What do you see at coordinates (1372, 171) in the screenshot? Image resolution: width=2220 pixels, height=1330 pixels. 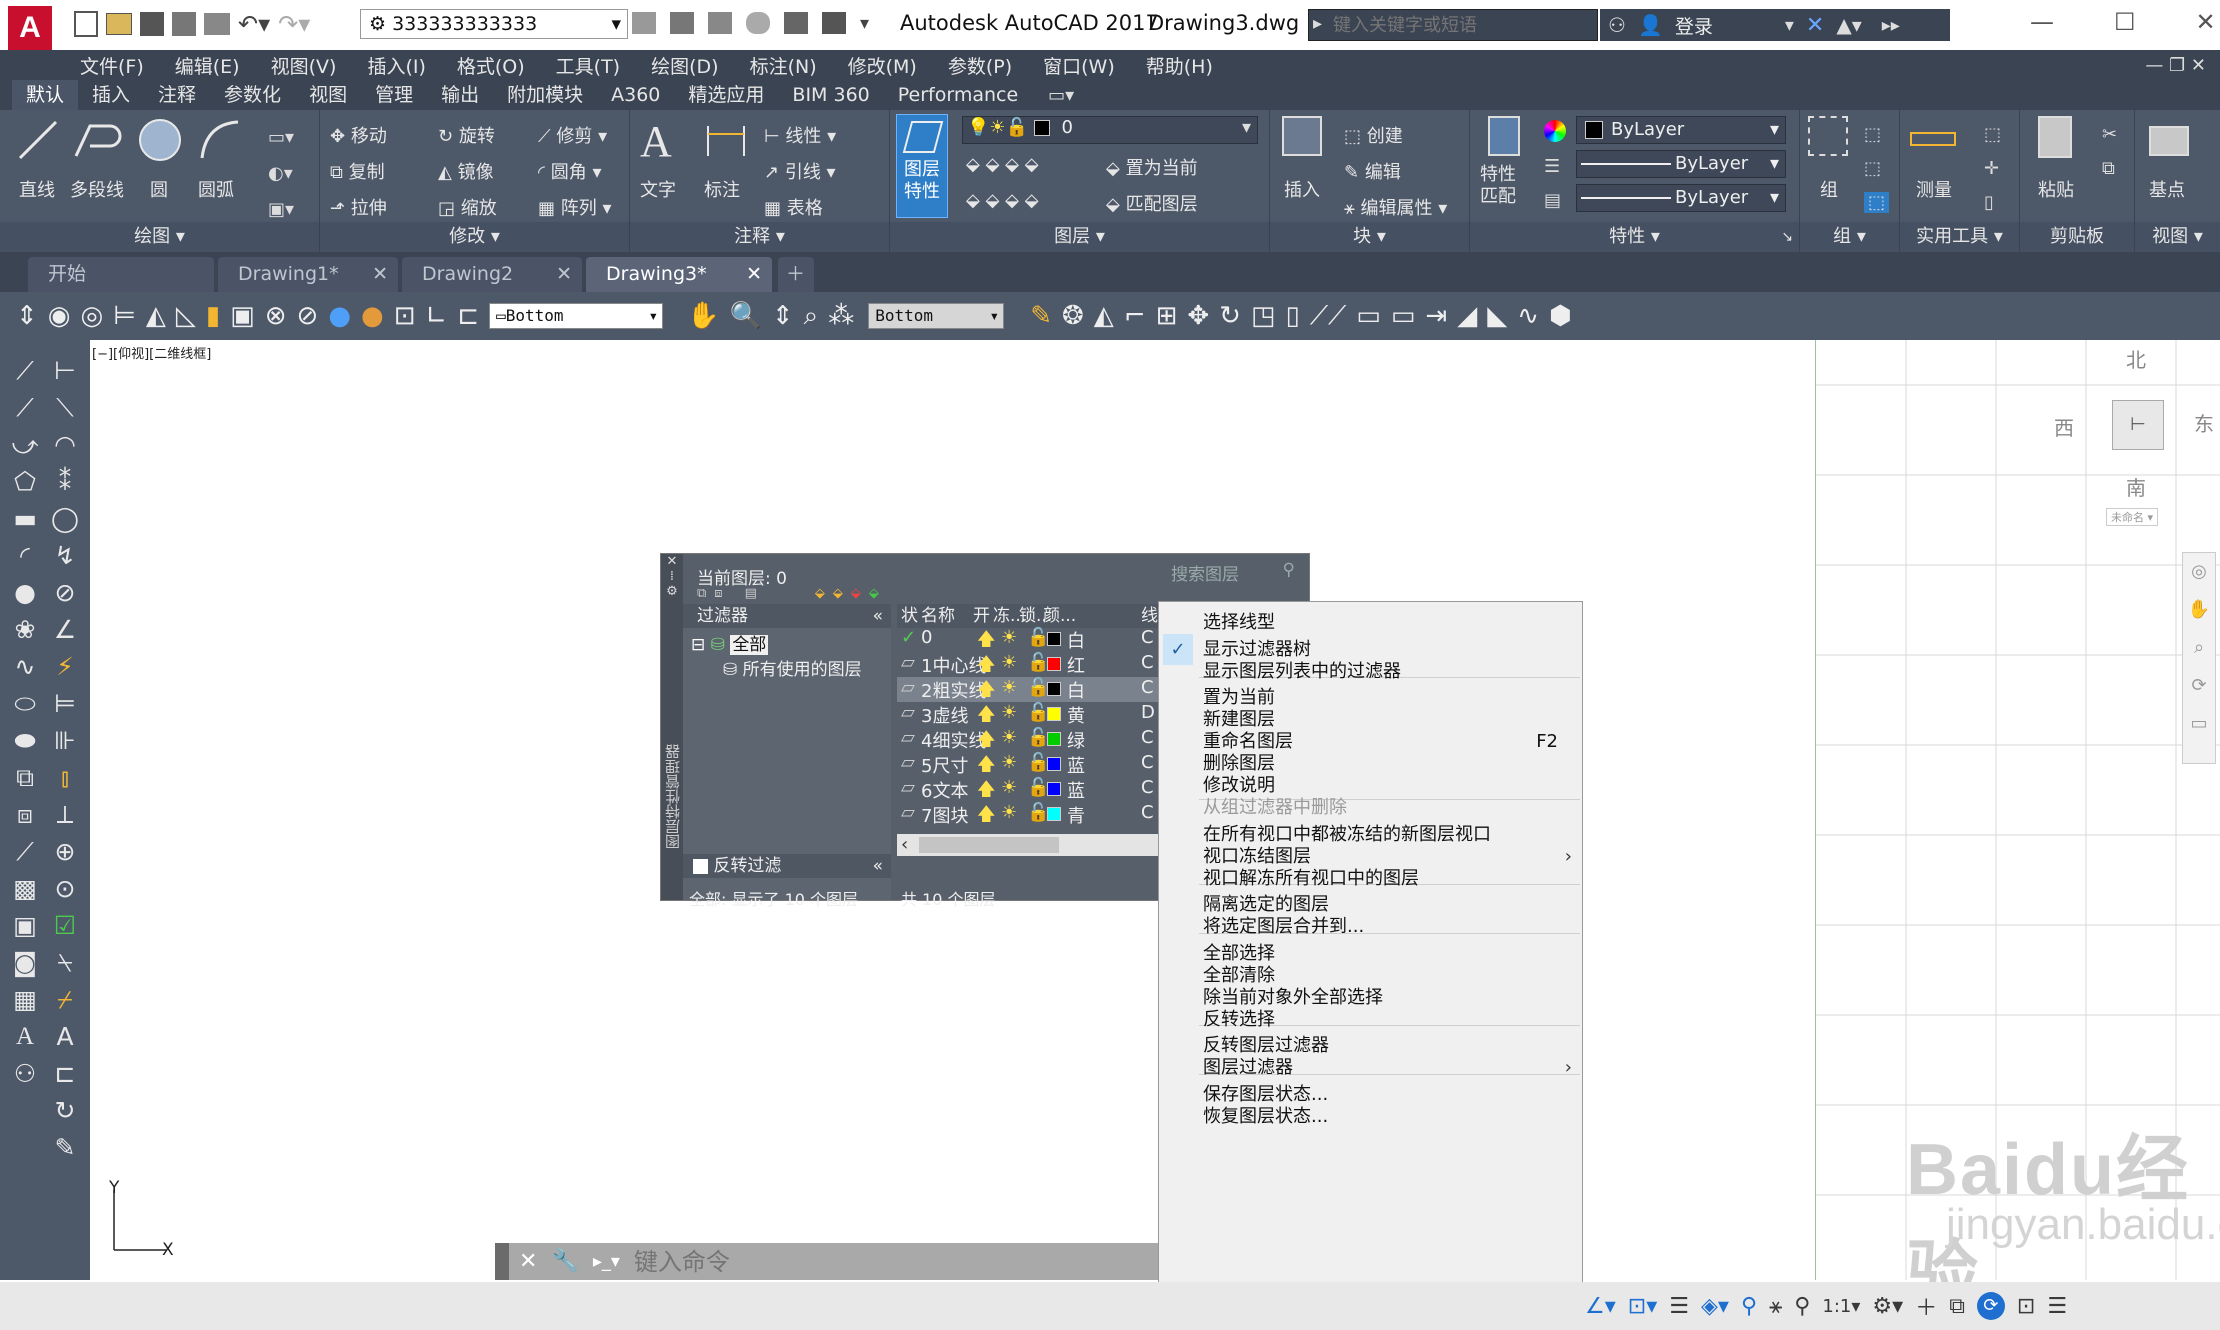 I see `edit-block-button: ✎ 编辑` at bounding box center [1372, 171].